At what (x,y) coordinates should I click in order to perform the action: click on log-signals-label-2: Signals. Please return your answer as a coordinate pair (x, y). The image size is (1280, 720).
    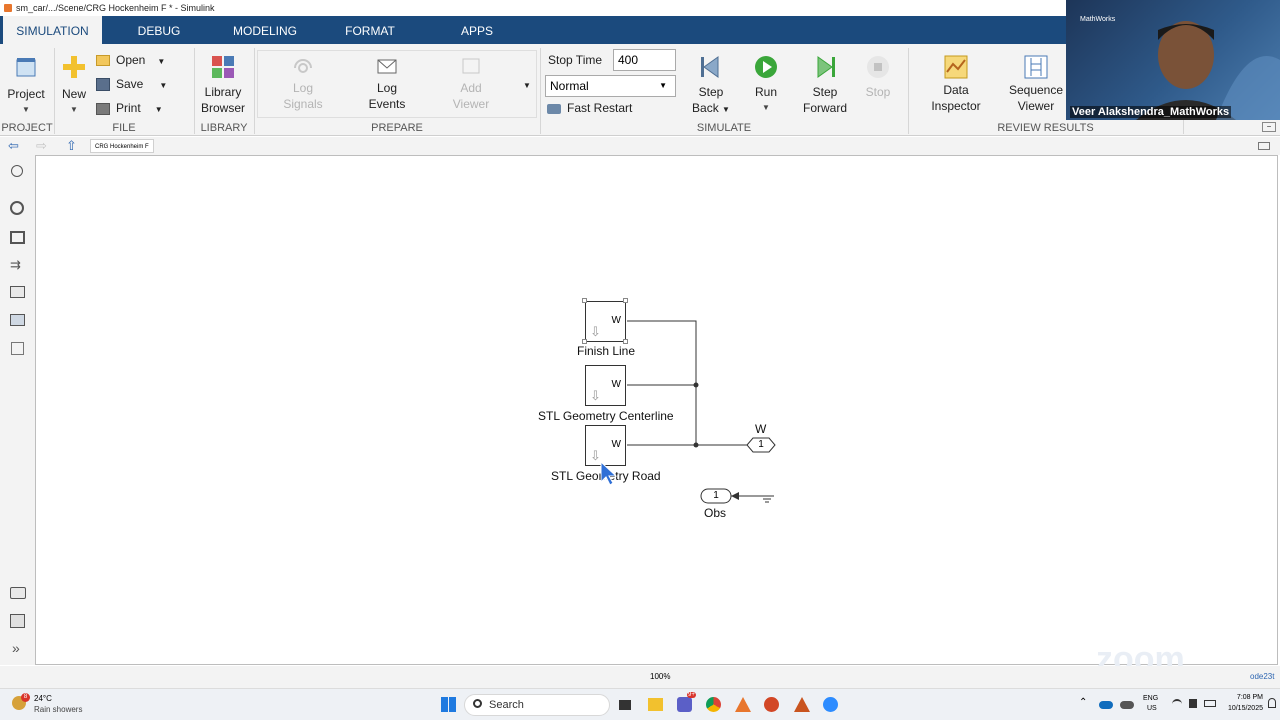
    Looking at the image, I should click on (303, 104).